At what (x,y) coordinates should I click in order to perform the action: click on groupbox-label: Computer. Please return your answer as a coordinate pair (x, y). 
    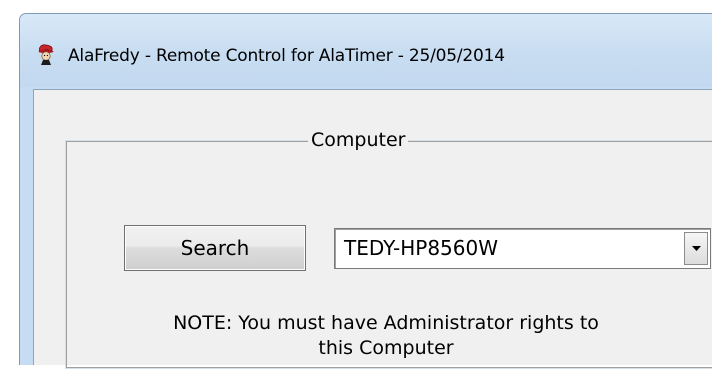
    Looking at the image, I should click on (358, 140).